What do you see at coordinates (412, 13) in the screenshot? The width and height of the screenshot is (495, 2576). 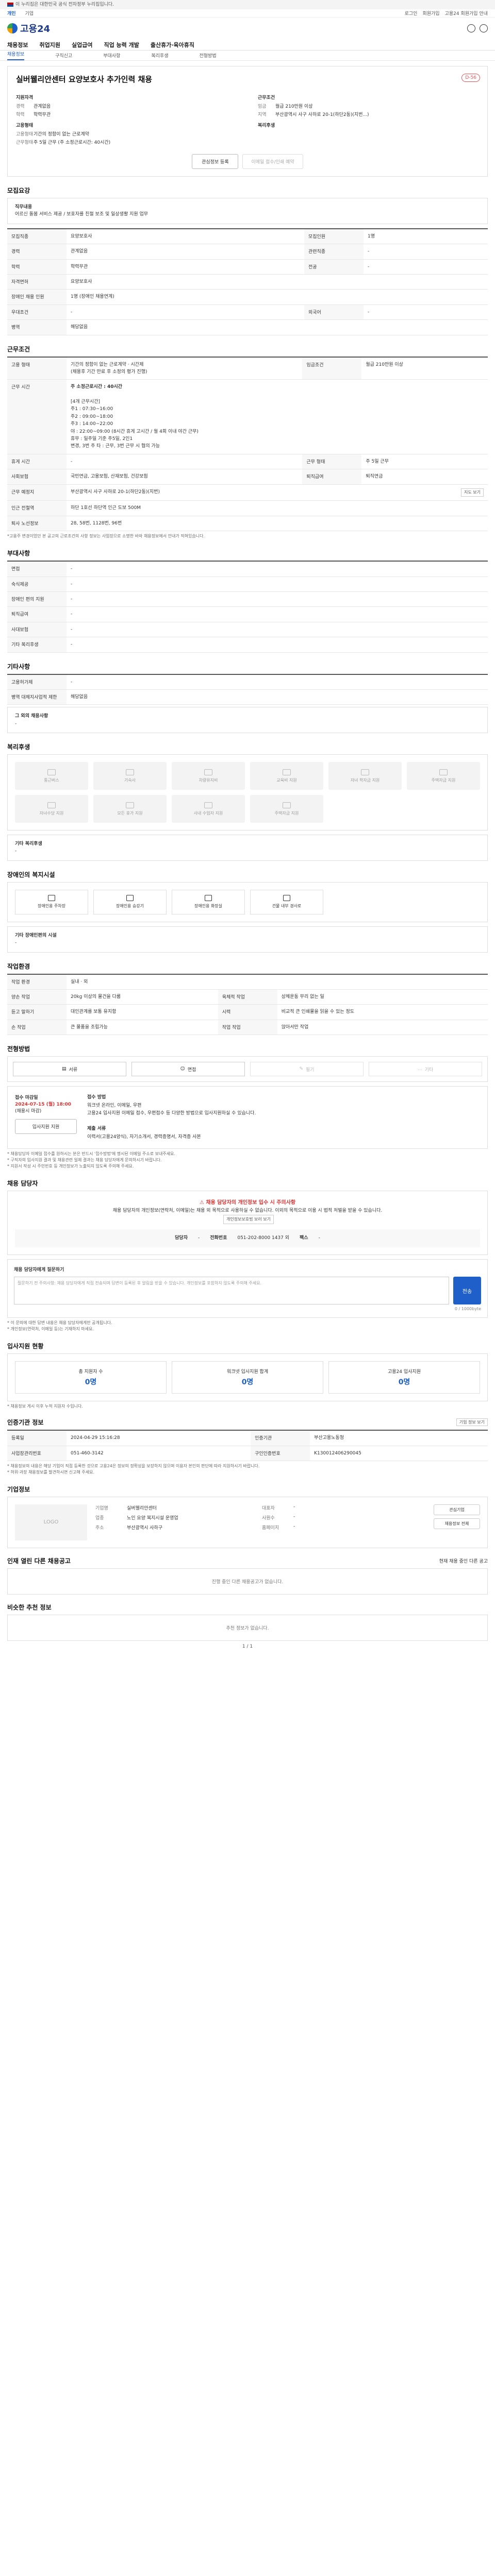 I see `login-link: 로그인` at bounding box center [412, 13].